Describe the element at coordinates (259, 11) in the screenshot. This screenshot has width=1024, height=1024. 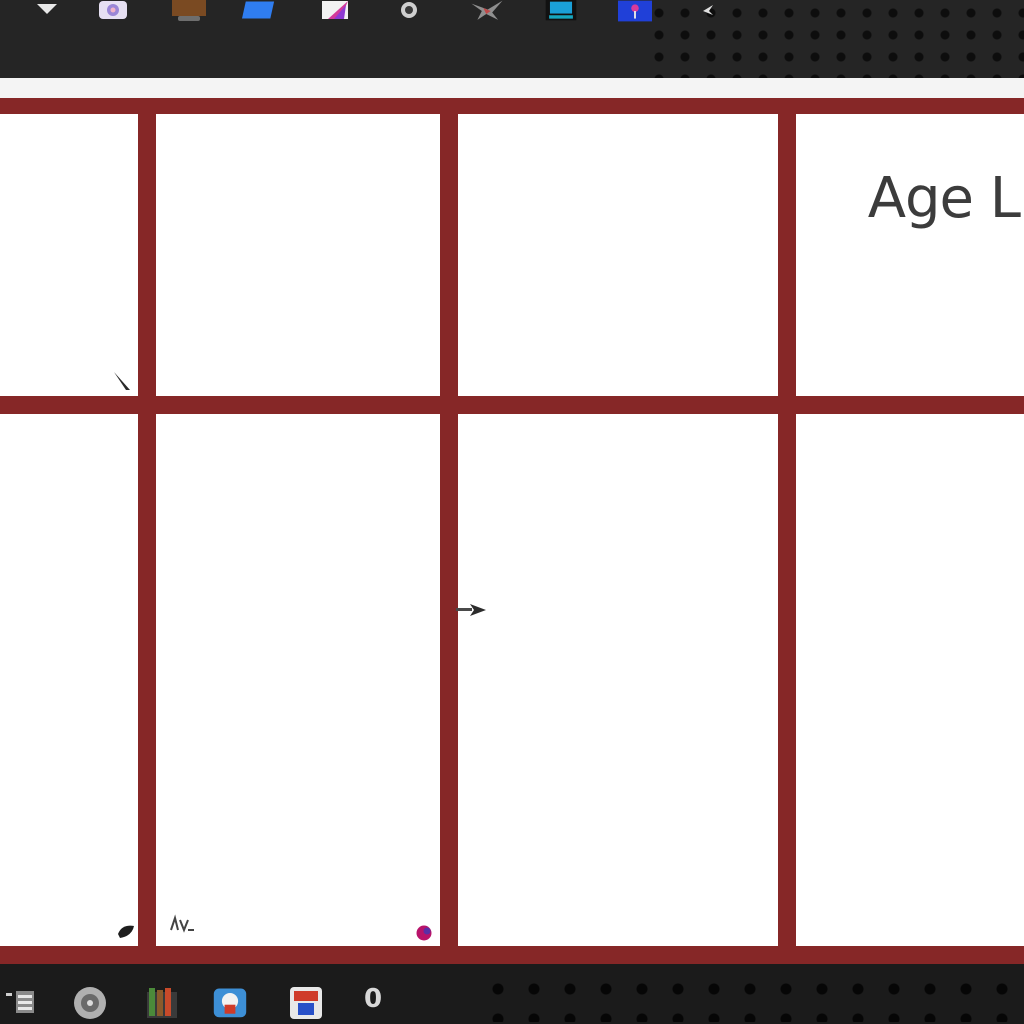
I see `blue-document-icon` at that location.